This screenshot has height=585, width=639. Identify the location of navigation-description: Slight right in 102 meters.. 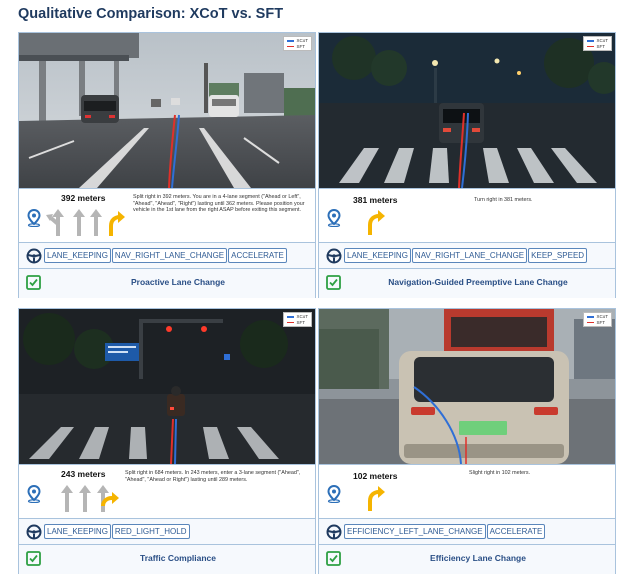
(500, 473).